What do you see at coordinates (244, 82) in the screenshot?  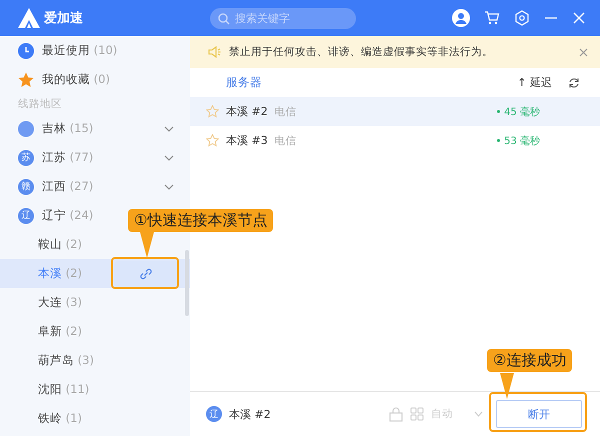 I see `column-header: 服务器` at bounding box center [244, 82].